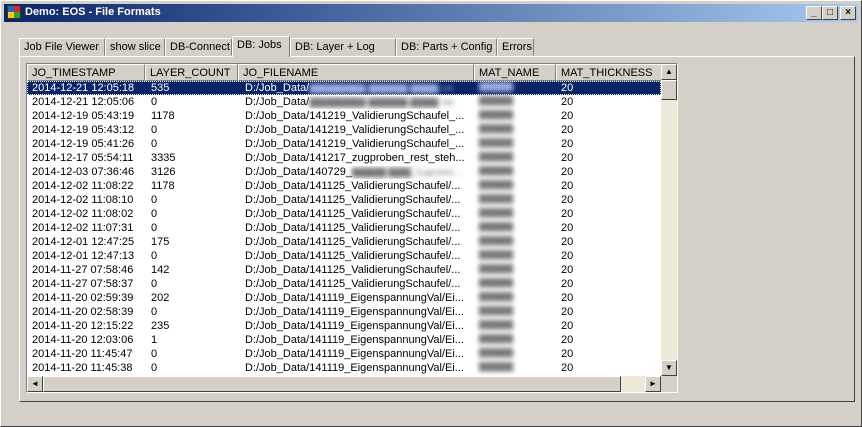 The image size is (862, 427). I want to click on cell-layer-count: 1, so click(154, 340).